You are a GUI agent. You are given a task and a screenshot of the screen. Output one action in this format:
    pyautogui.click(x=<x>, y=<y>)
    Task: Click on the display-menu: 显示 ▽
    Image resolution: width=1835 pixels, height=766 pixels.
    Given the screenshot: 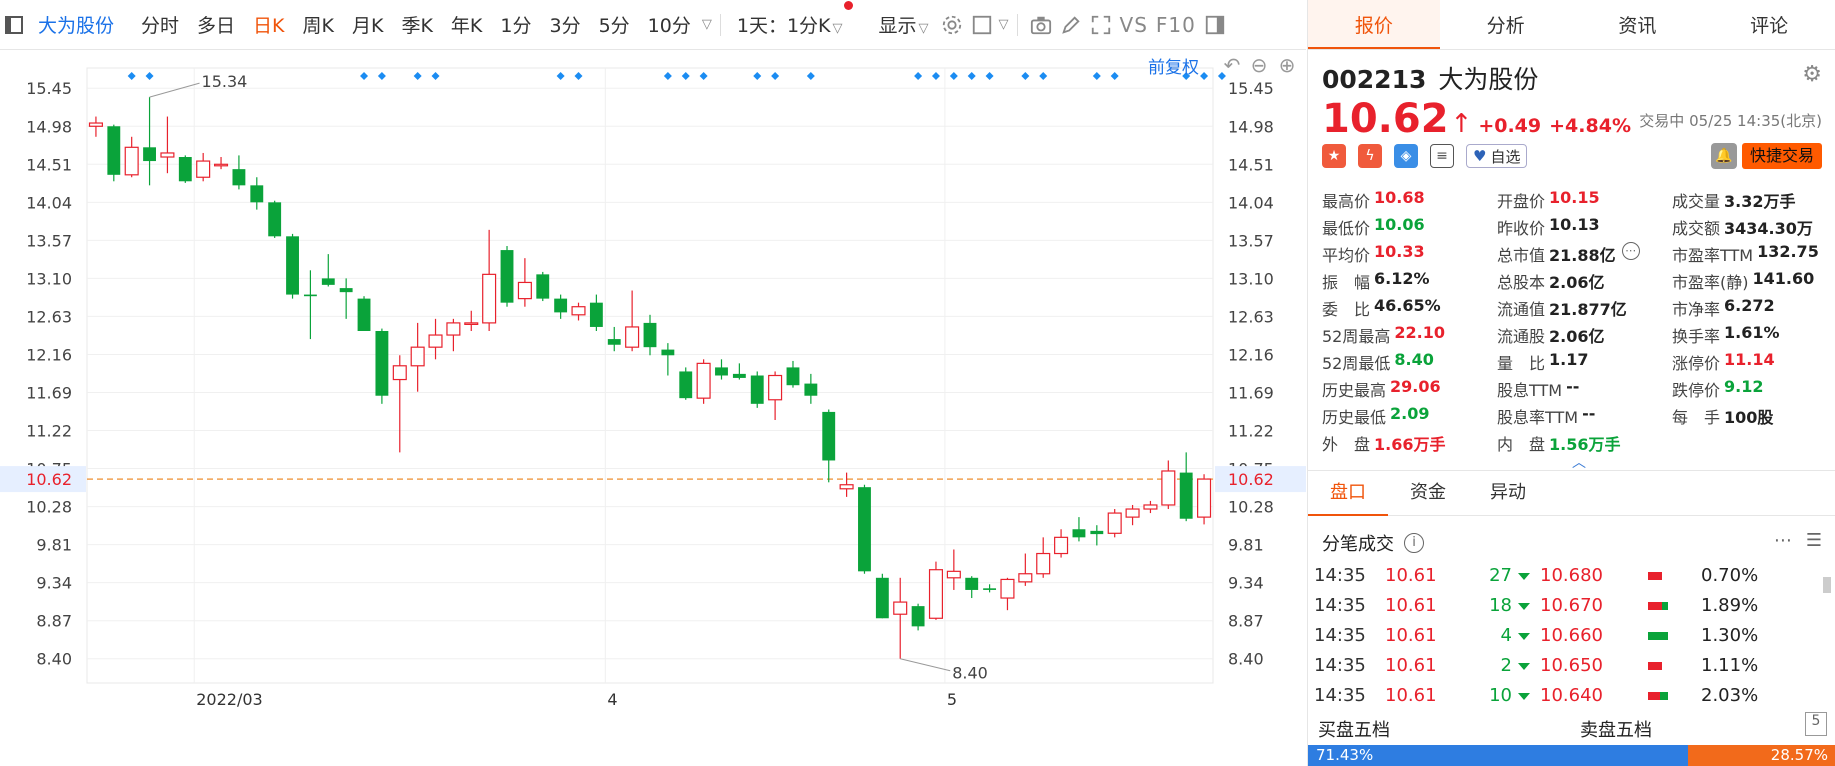 What is the action you would take?
    pyautogui.click(x=904, y=24)
    